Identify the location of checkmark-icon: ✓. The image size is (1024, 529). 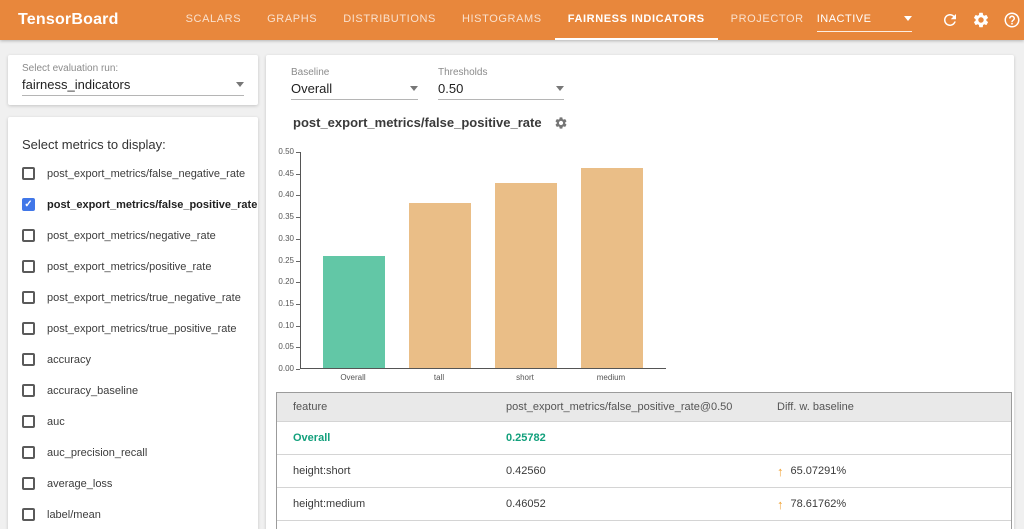
(28, 204).